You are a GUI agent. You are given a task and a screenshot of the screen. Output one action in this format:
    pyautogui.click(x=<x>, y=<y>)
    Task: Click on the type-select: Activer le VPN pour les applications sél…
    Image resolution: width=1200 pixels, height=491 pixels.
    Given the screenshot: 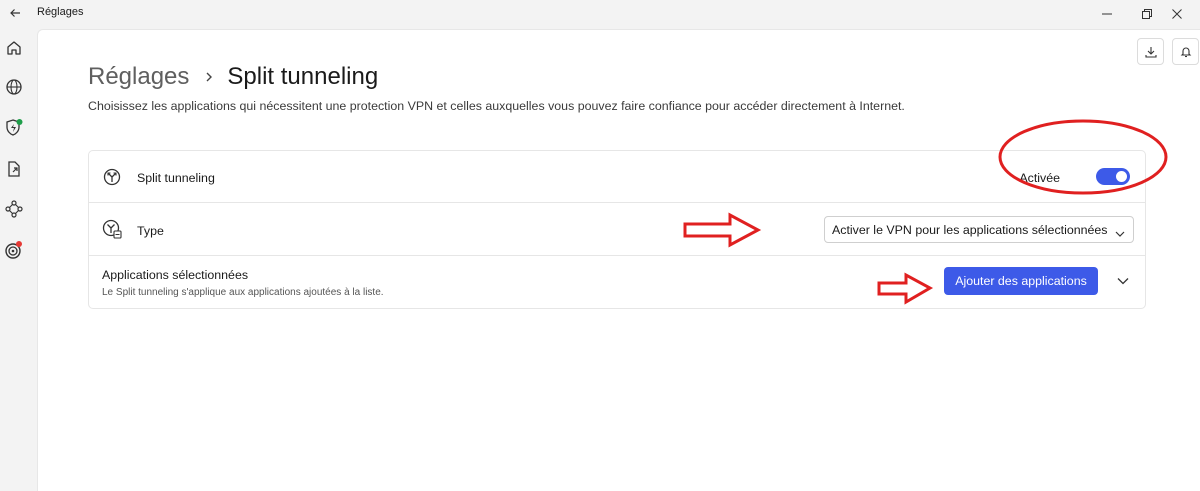 What is the action you would take?
    pyautogui.click(x=979, y=229)
    